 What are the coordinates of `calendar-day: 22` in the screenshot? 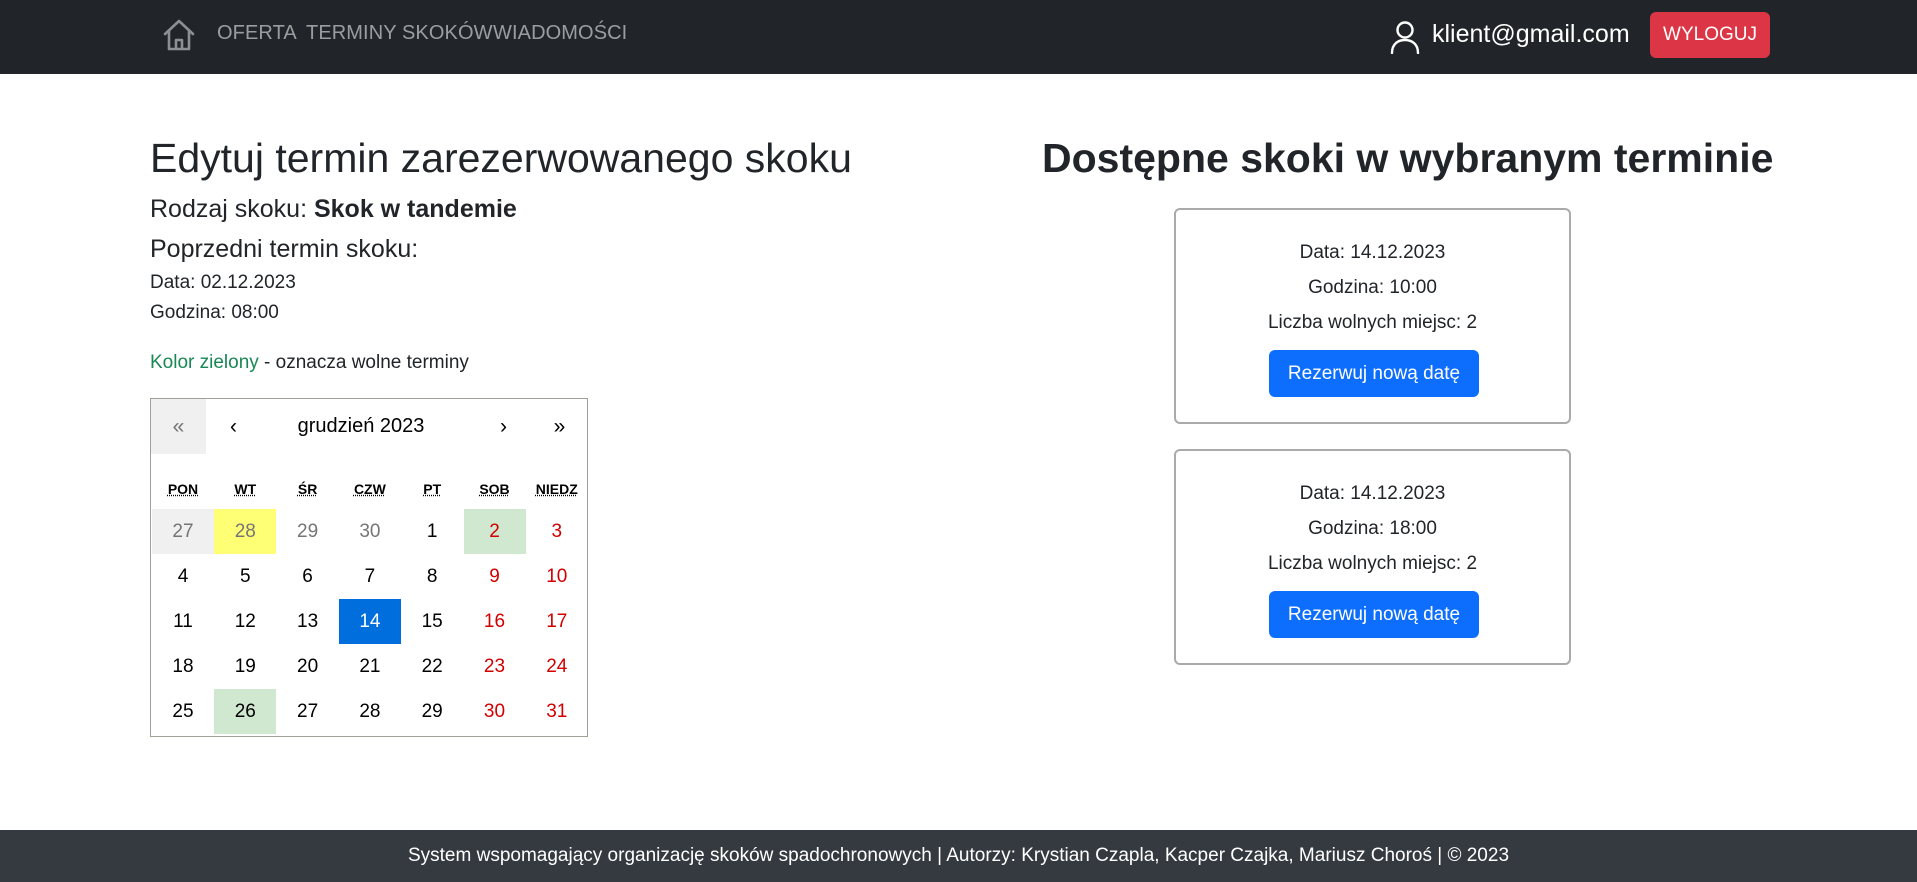 It's located at (432, 666).